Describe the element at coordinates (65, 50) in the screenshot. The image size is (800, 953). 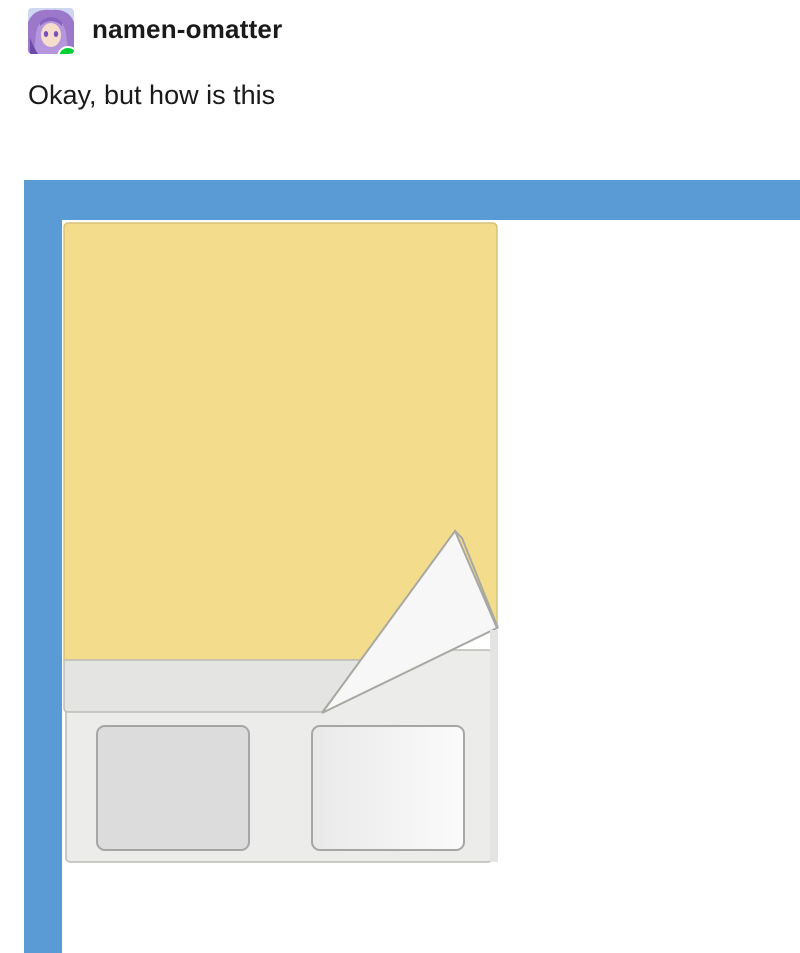
I see `reblog-icon` at that location.